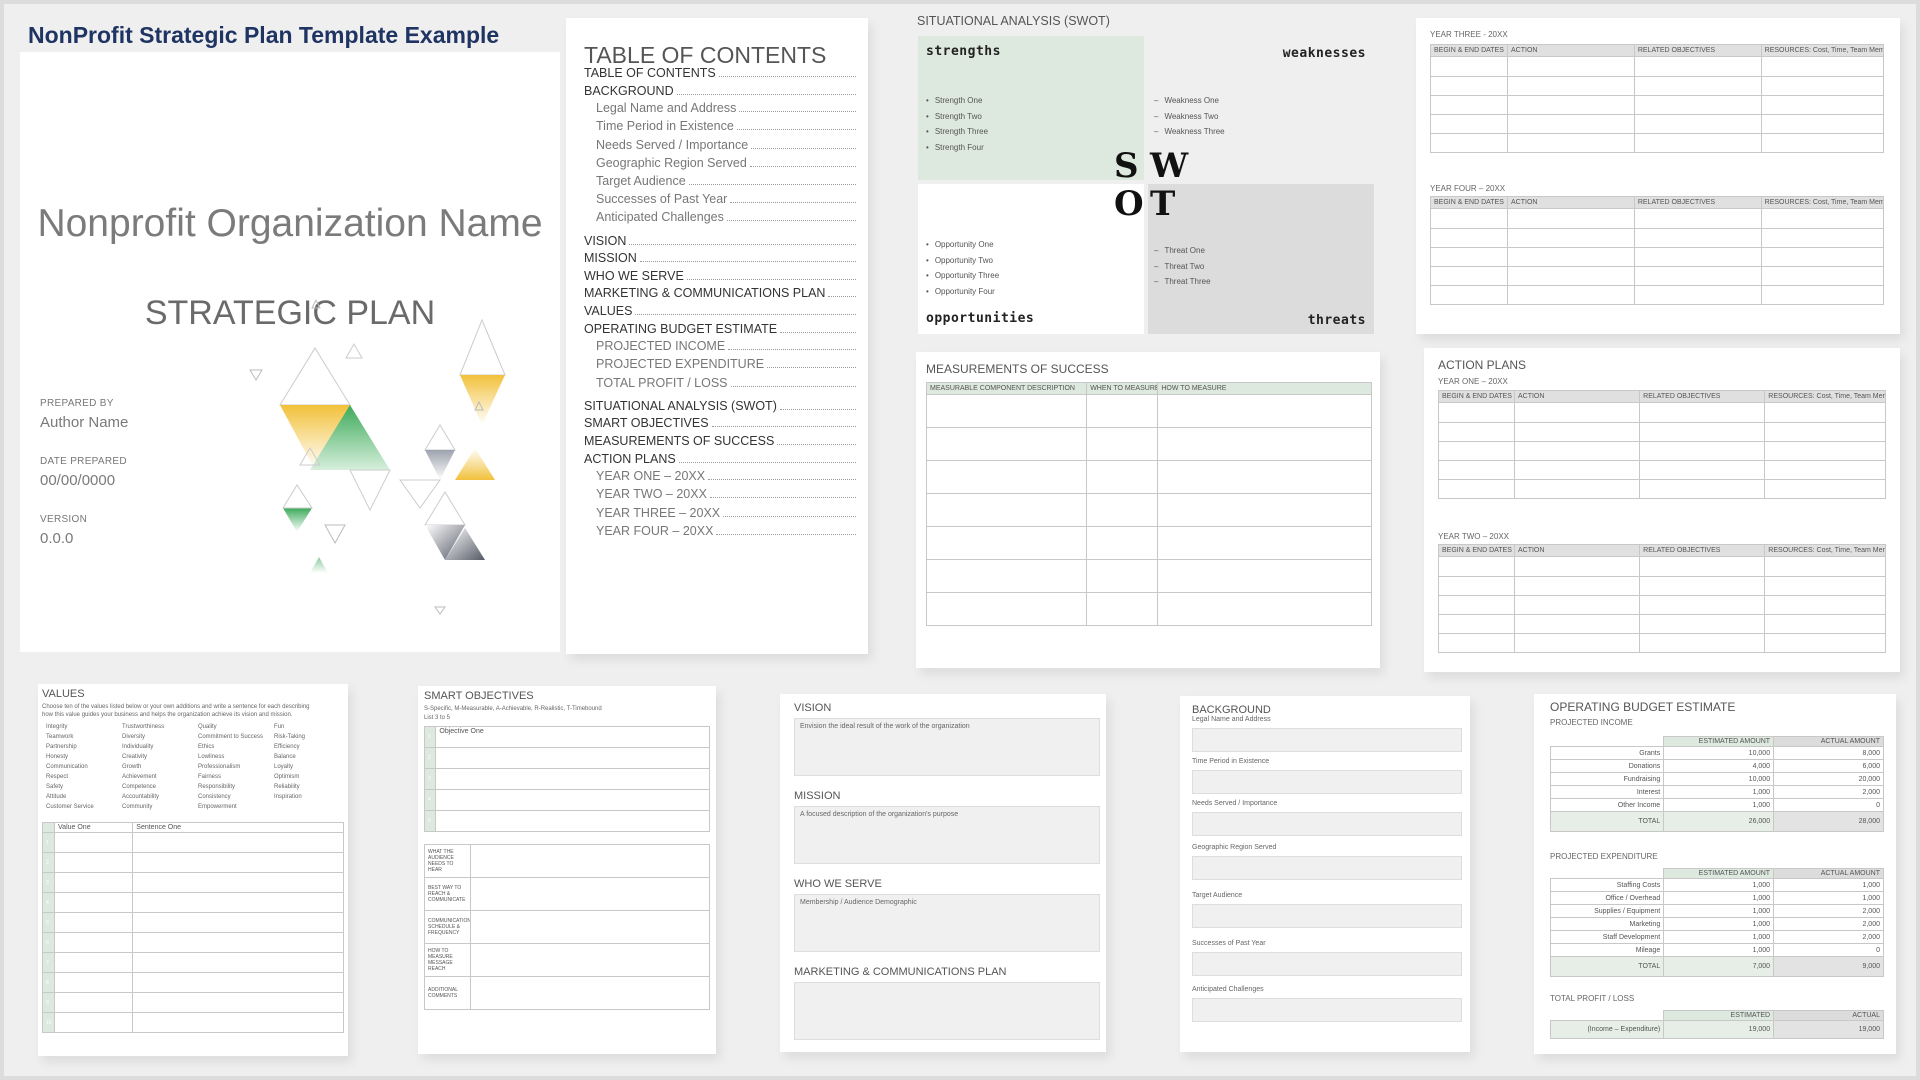 This screenshot has width=1920, height=1080. Describe the element at coordinates (720, 91) in the screenshot. I see `toc-entry: BACKGROUND` at that location.